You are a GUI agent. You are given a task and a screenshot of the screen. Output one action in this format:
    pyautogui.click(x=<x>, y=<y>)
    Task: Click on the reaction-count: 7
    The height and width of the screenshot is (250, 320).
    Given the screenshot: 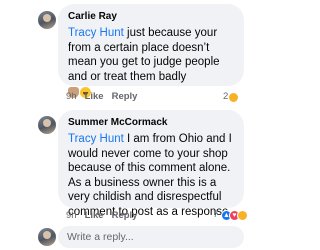 What is the action you would take?
    pyautogui.click(x=216, y=214)
    